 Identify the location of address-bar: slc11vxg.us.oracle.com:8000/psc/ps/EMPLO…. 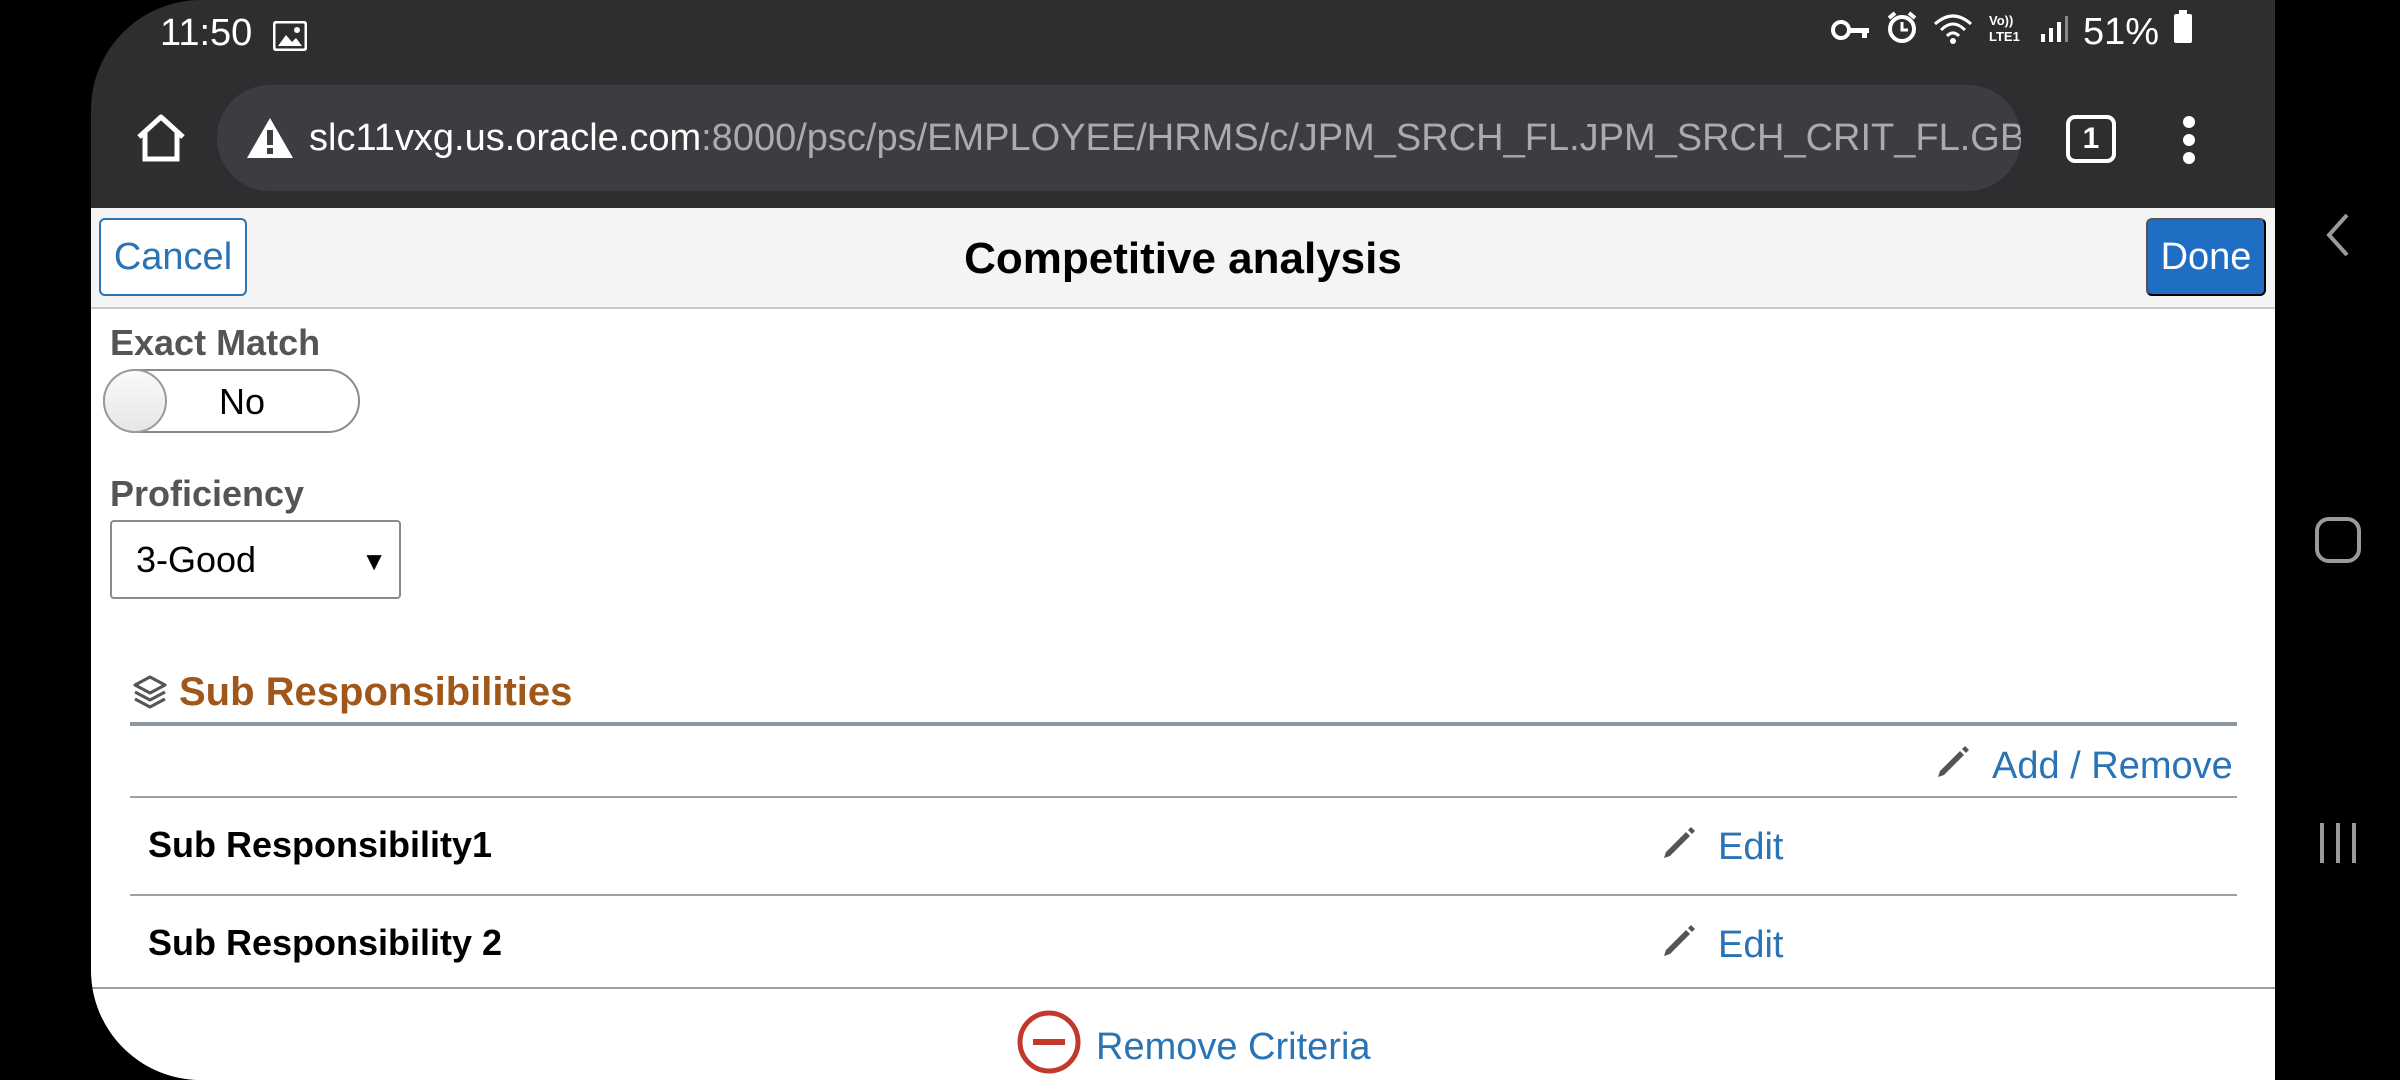
(1119, 138).